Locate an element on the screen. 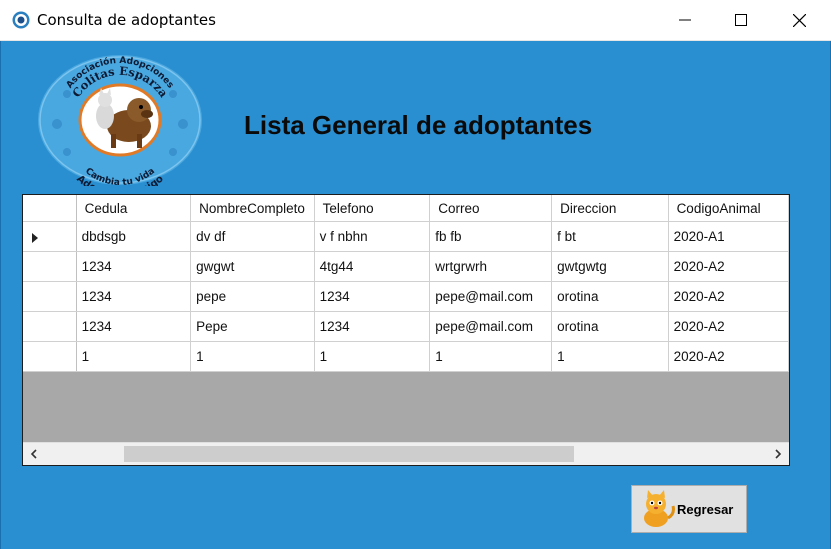 This screenshot has width=831, height=549. table-cell: dbdsgb is located at coordinates (134, 236).